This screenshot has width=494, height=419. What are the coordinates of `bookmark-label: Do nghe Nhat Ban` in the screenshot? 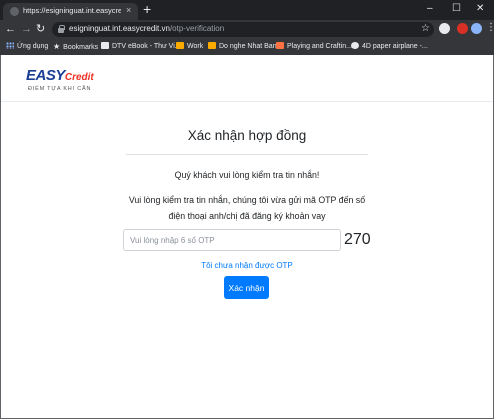 It's located at (248, 46).